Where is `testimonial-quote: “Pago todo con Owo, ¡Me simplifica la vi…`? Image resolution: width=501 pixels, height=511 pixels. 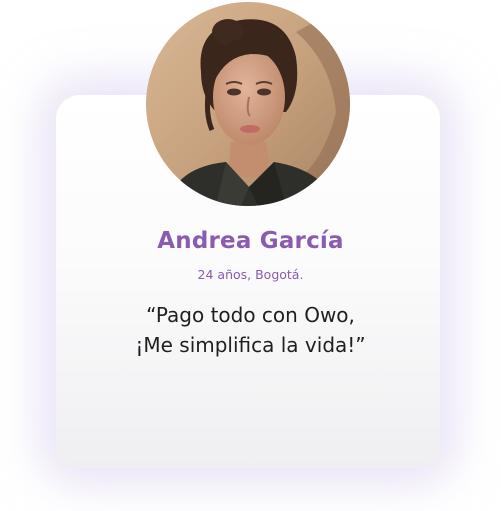
testimonial-quote: “Pago todo con Owo, ¡Me simplifica la vi… is located at coordinates (250, 330).